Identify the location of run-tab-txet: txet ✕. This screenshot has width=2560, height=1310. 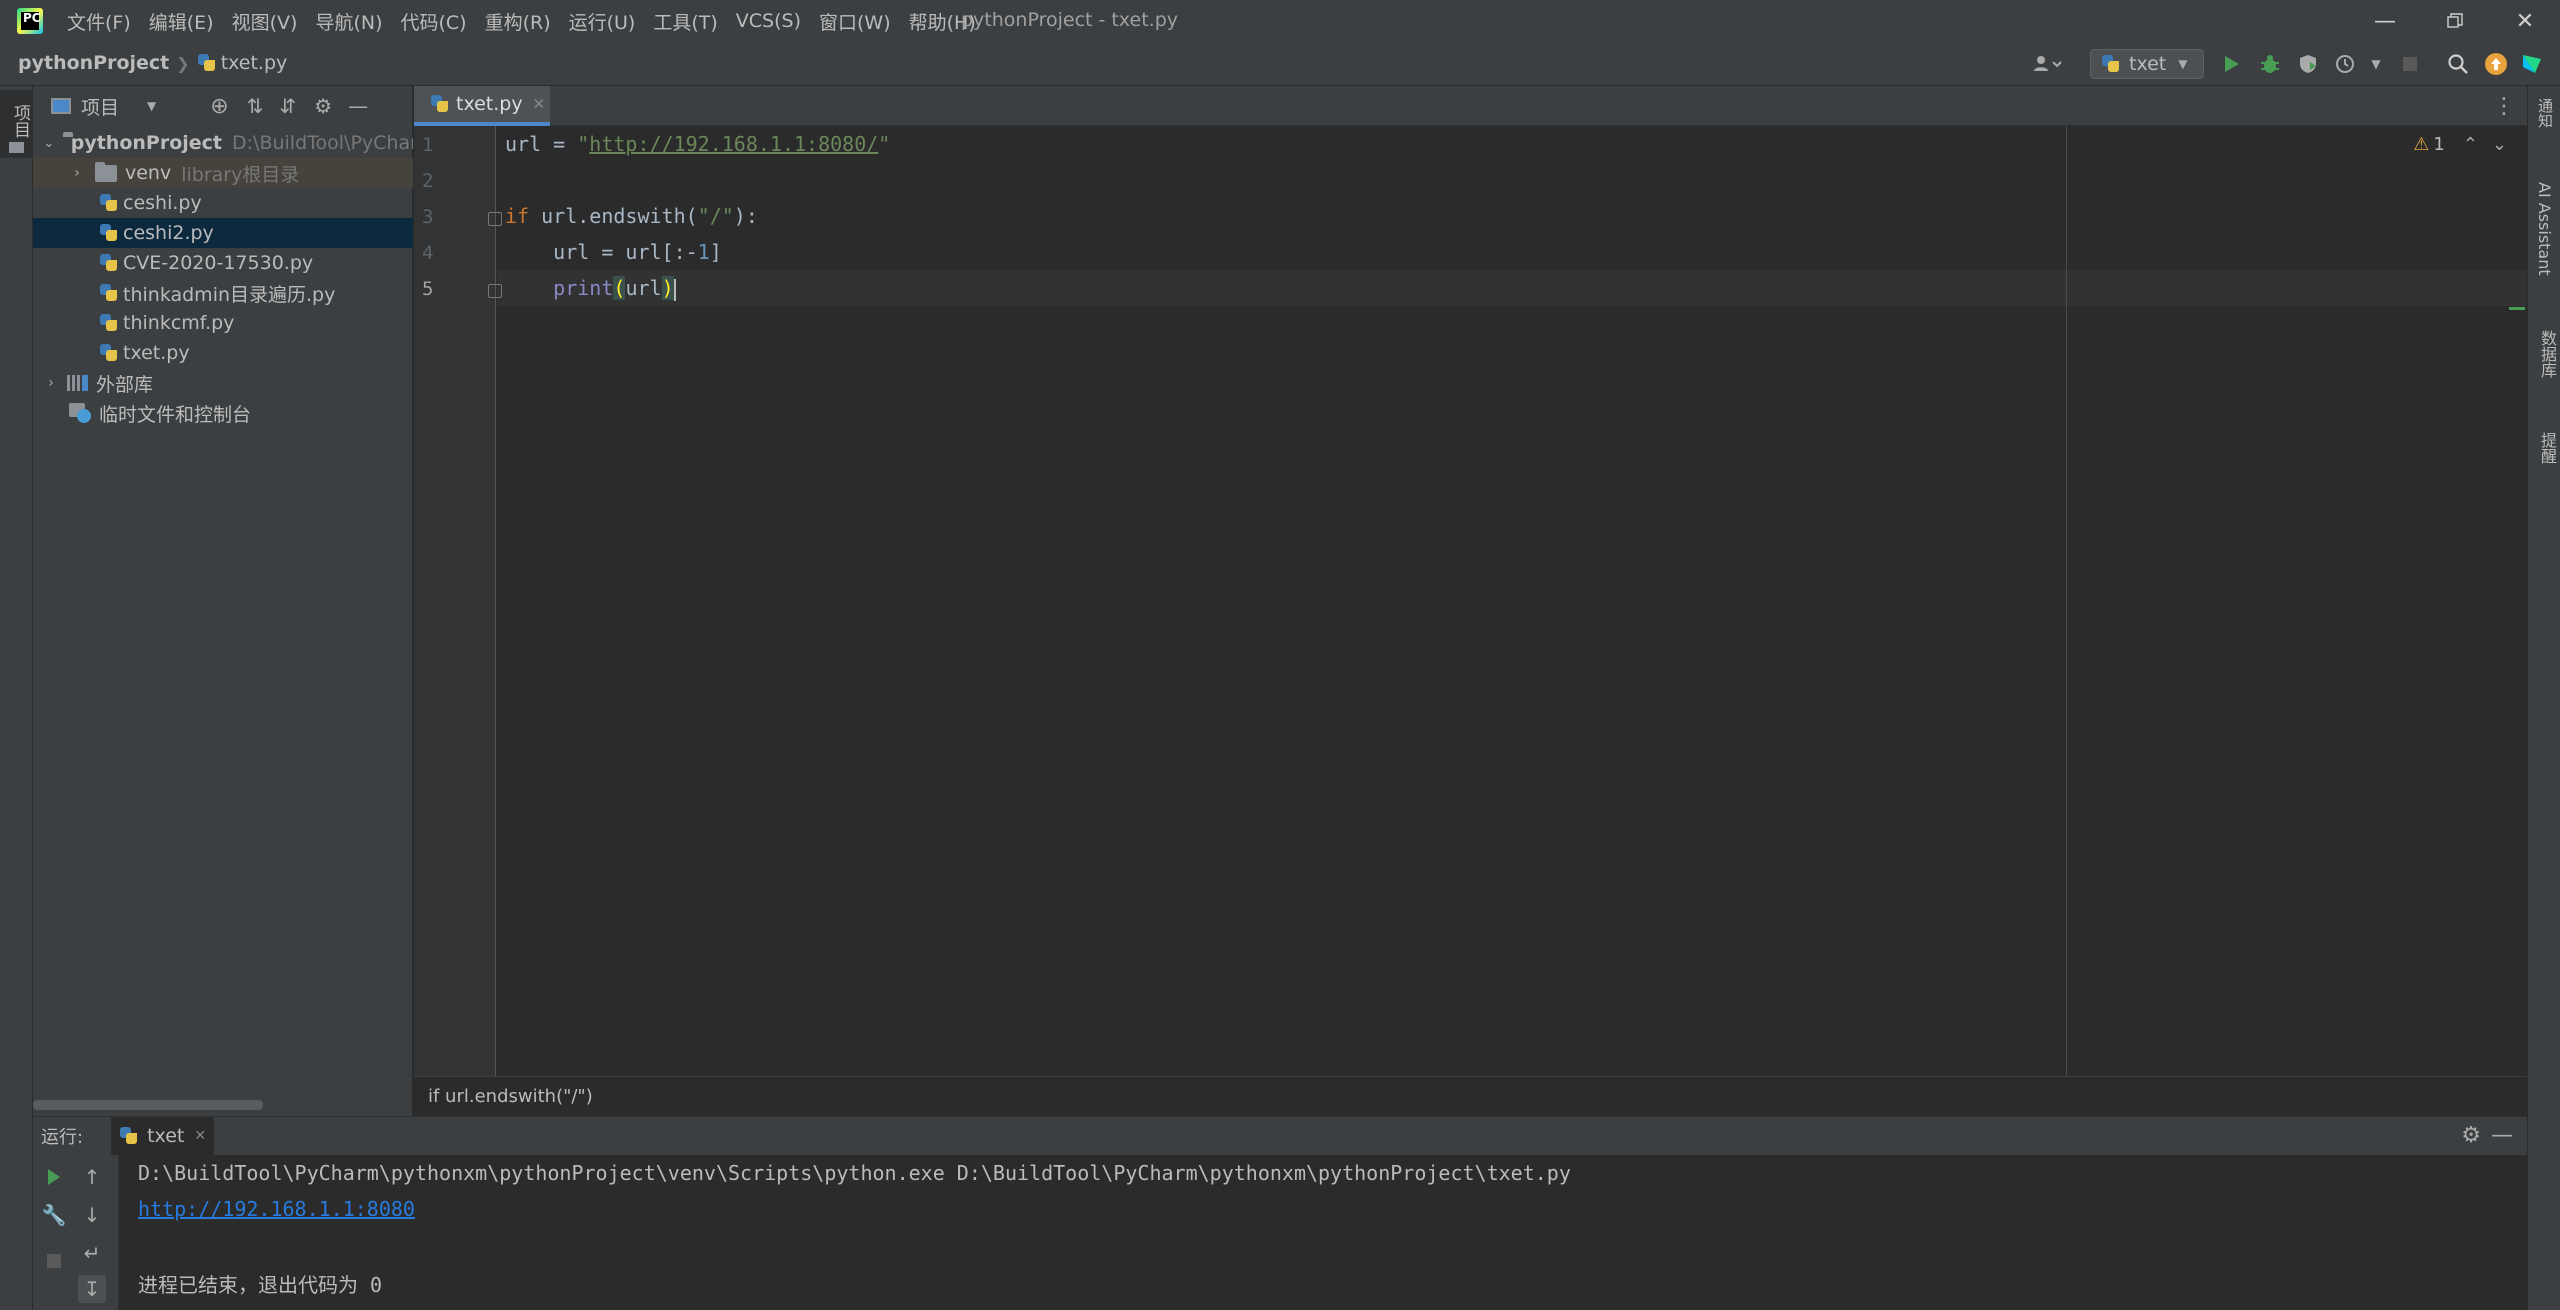
(163, 1136).